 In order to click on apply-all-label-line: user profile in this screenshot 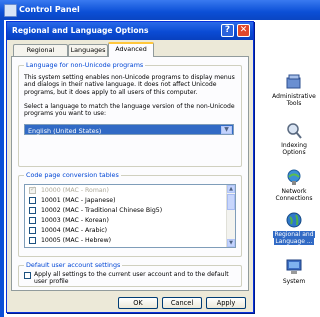, I will do `click(51, 282)`.